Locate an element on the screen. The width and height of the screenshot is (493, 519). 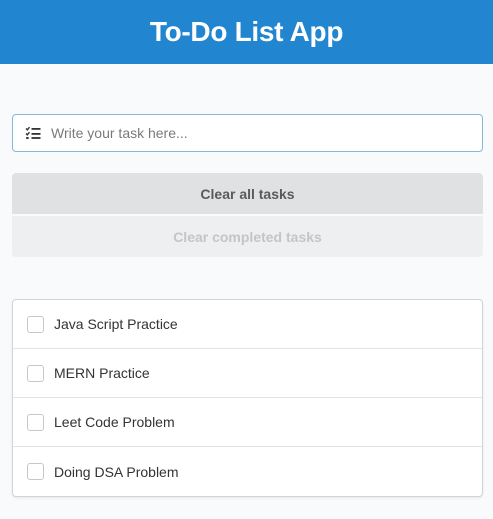
task-label: Leet Code Problem is located at coordinates (114, 422).